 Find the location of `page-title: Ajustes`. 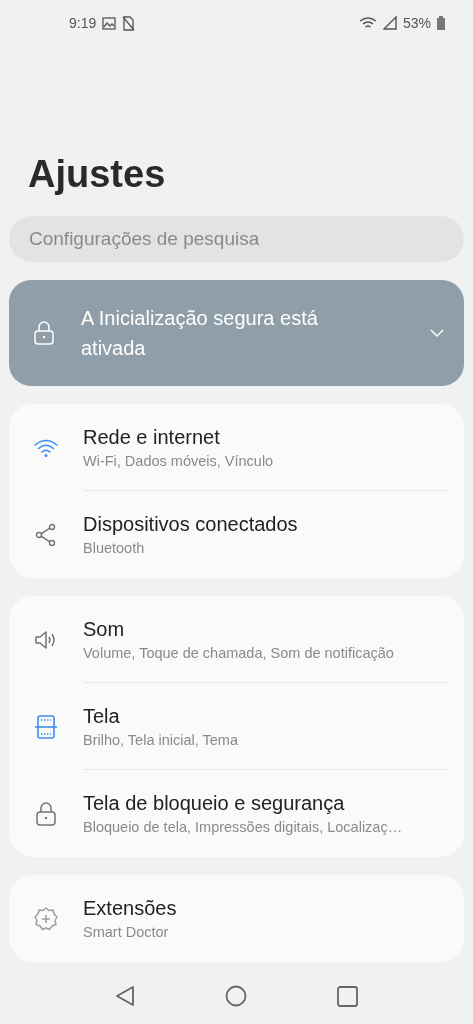

page-title: Ajustes is located at coordinates (97, 174).